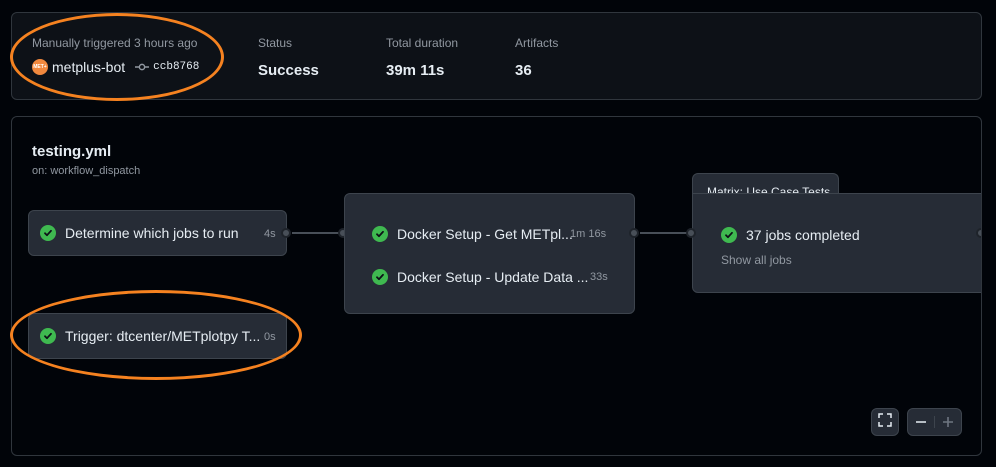 This screenshot has width=996, height=467. What do you see at coordinates (415, 70) in the screenshot?
I see `duration-value: 39m 11s` at bounding box center [415, 70].